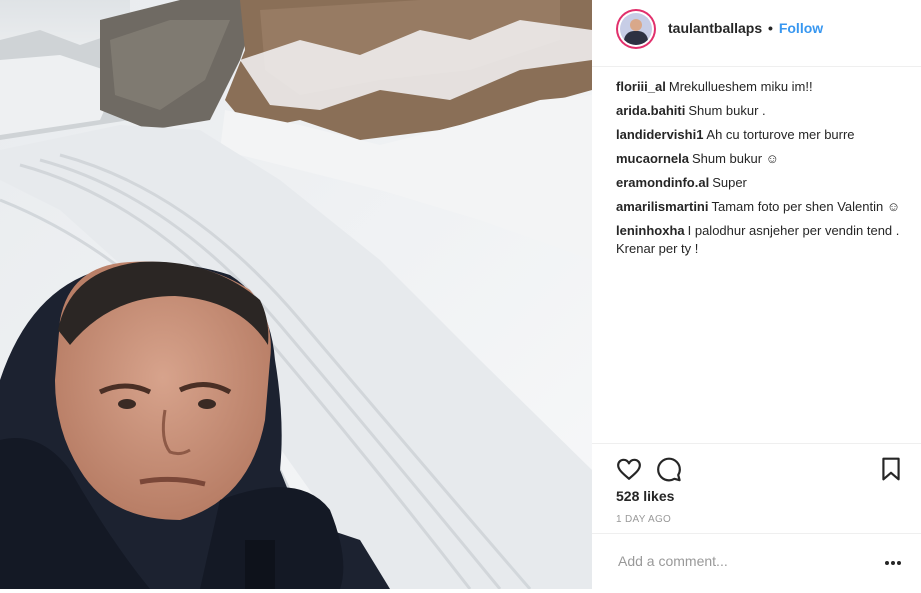 The image size is (921, 593). Describe the element at coordinates (715, 28) in the screenshot. I see `username-link: taulantballaps` at that location.